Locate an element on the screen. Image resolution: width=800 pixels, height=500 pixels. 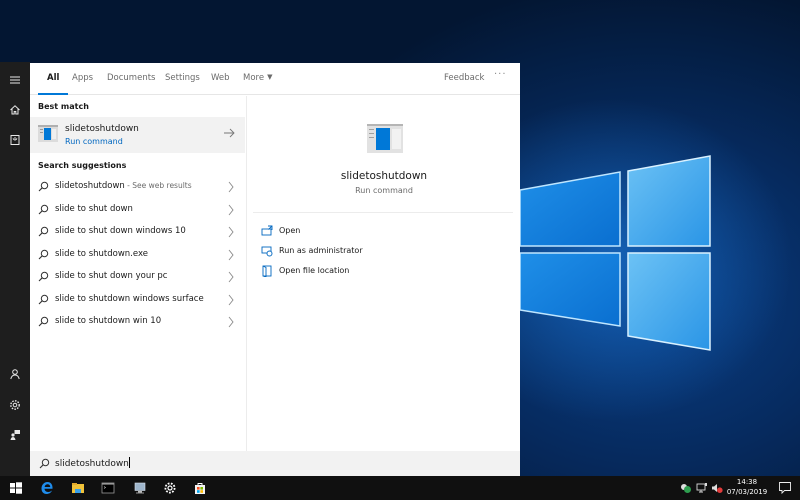
command-prompt-taskbar-button is located at coordinates (108, 488).